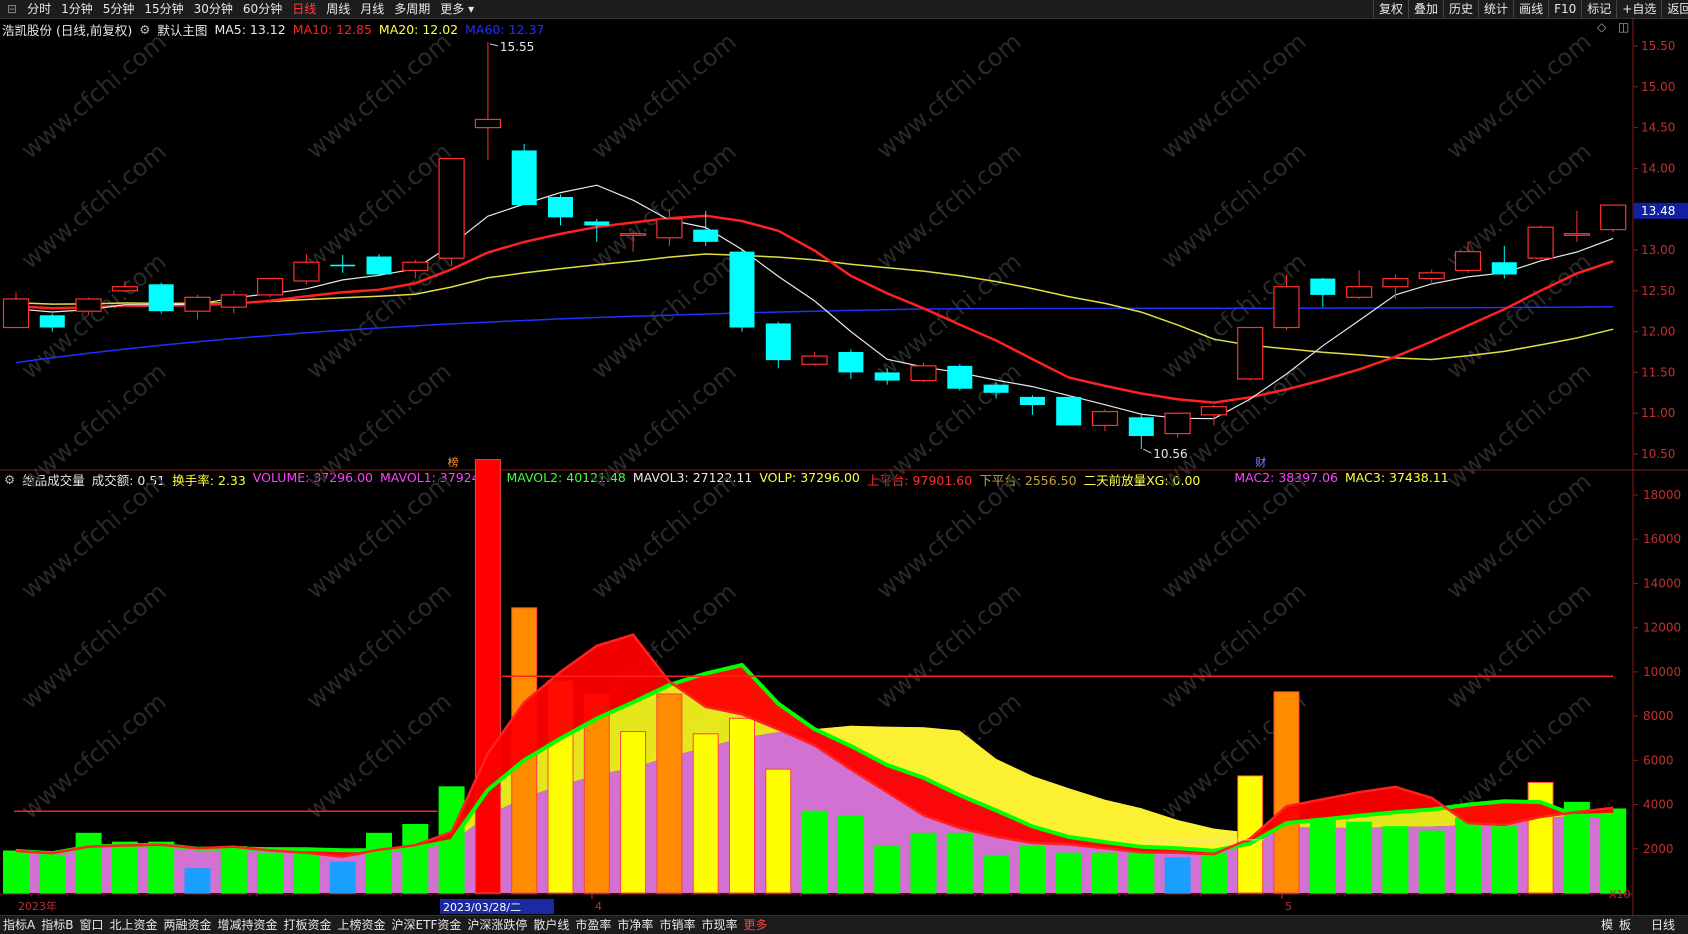 This screenshot has height=934, width=1688. Describe the element at coordinates (1625, 925) in the screenshot. I see `bottom-button: 板` at that location.